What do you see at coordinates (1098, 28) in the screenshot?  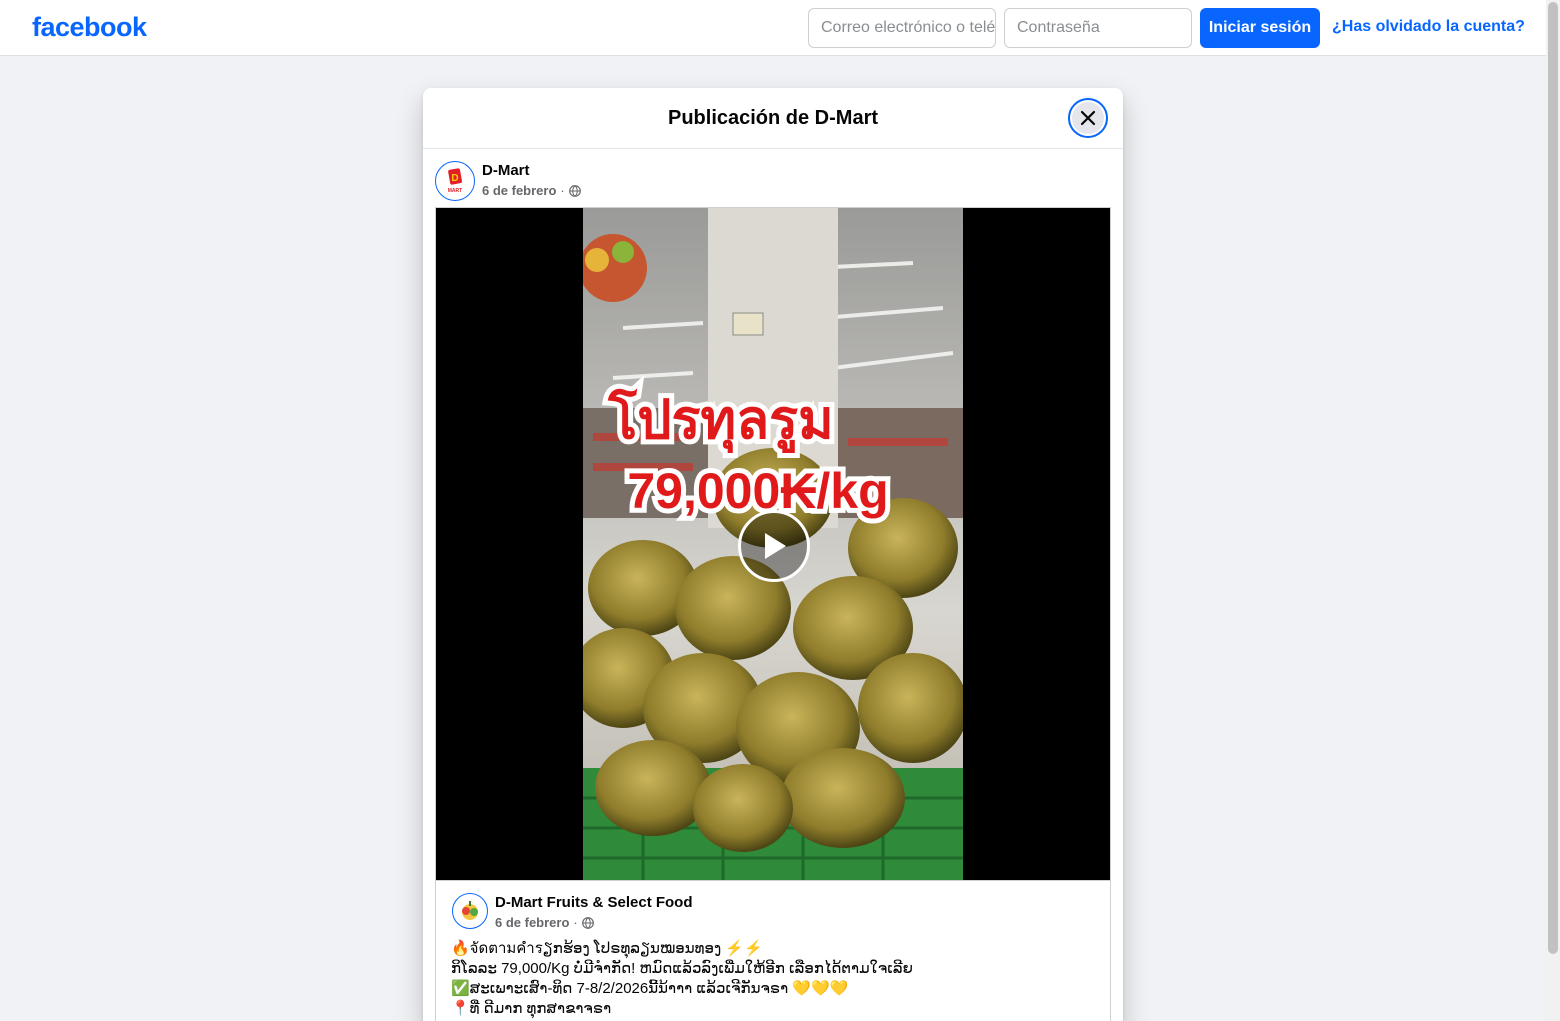 I see `password-field: Contraseña` at bounding box center [1098, 28].